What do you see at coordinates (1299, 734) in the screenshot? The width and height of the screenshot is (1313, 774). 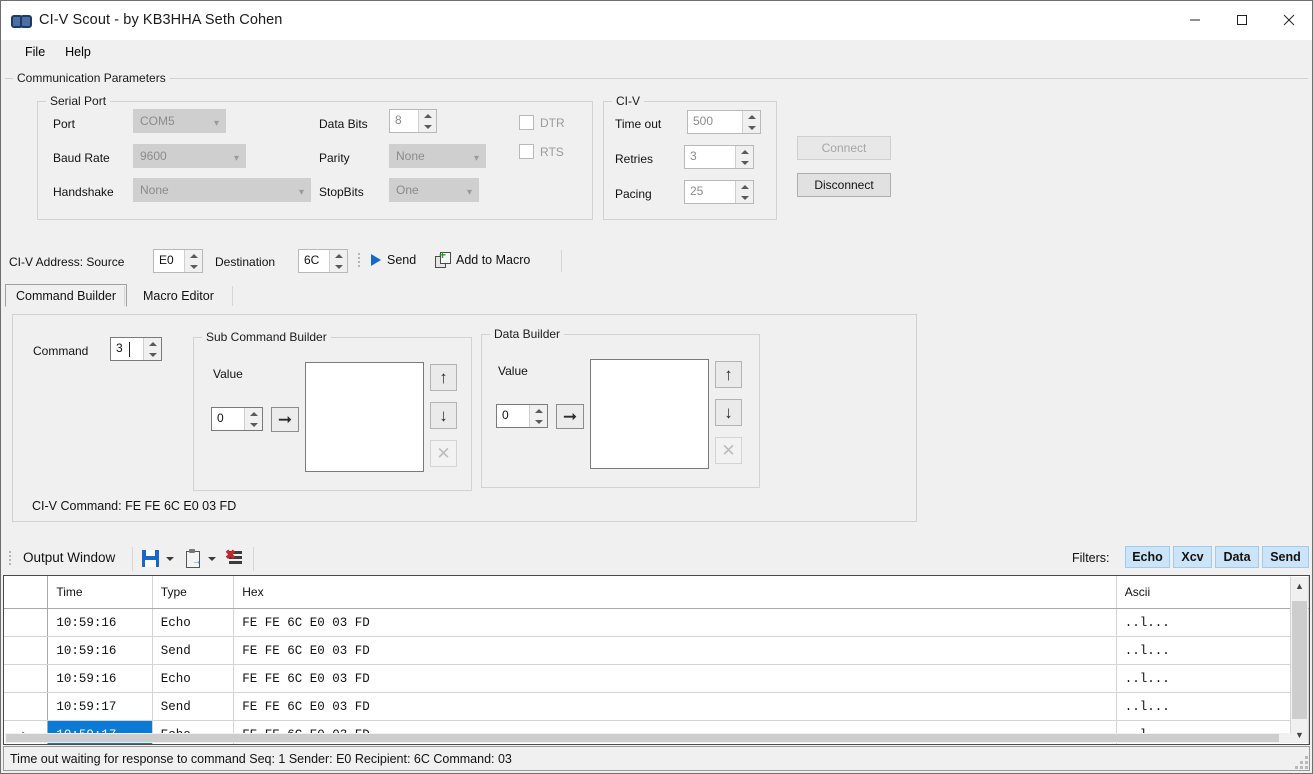 I see `scroll-down-arrow-icon: ▼` at bounding box center [1299, 734].